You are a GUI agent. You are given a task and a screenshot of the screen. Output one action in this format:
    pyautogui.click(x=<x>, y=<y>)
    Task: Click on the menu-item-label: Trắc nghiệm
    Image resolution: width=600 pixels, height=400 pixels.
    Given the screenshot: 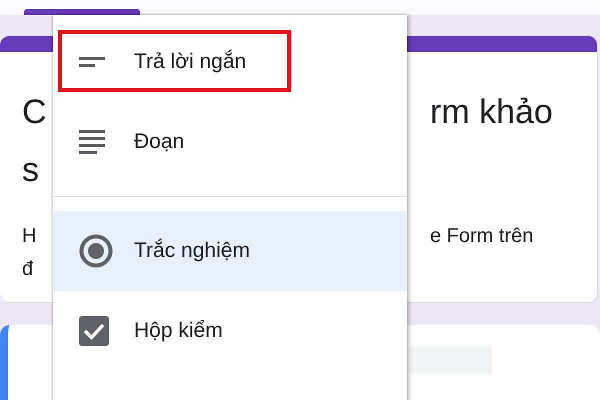 What is the action you would take?
    pyautogui.click(x=192, y=251)
    